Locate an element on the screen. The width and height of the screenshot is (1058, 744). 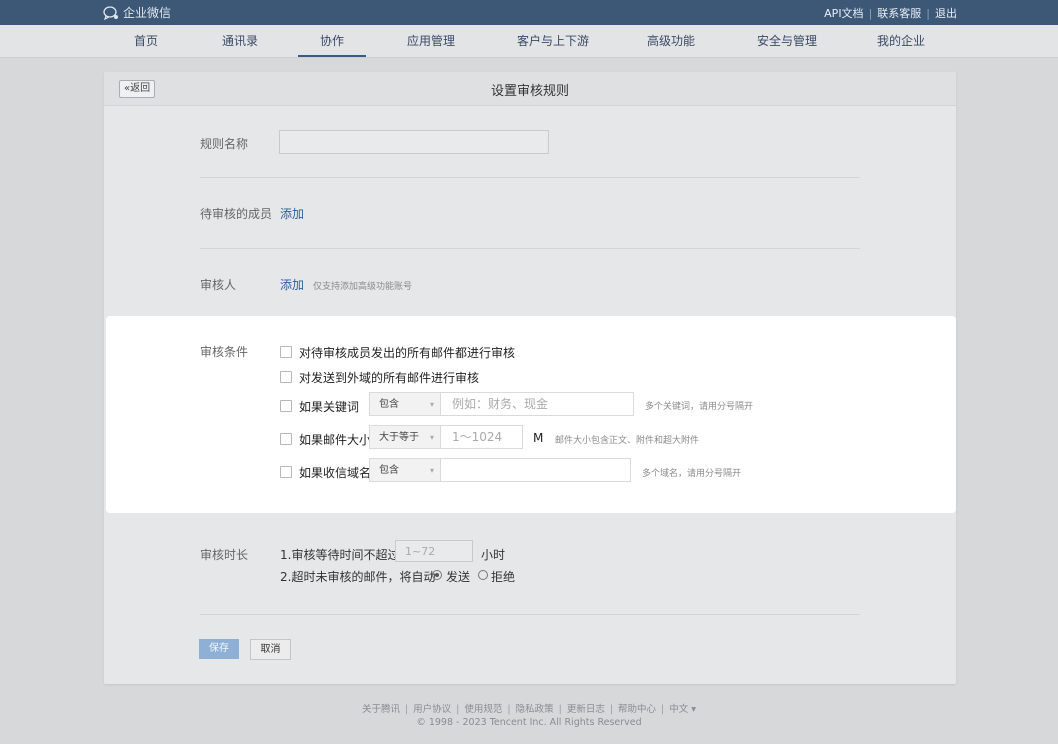
size-compare-value: 大于等于 is located at coordinates (399, 437).